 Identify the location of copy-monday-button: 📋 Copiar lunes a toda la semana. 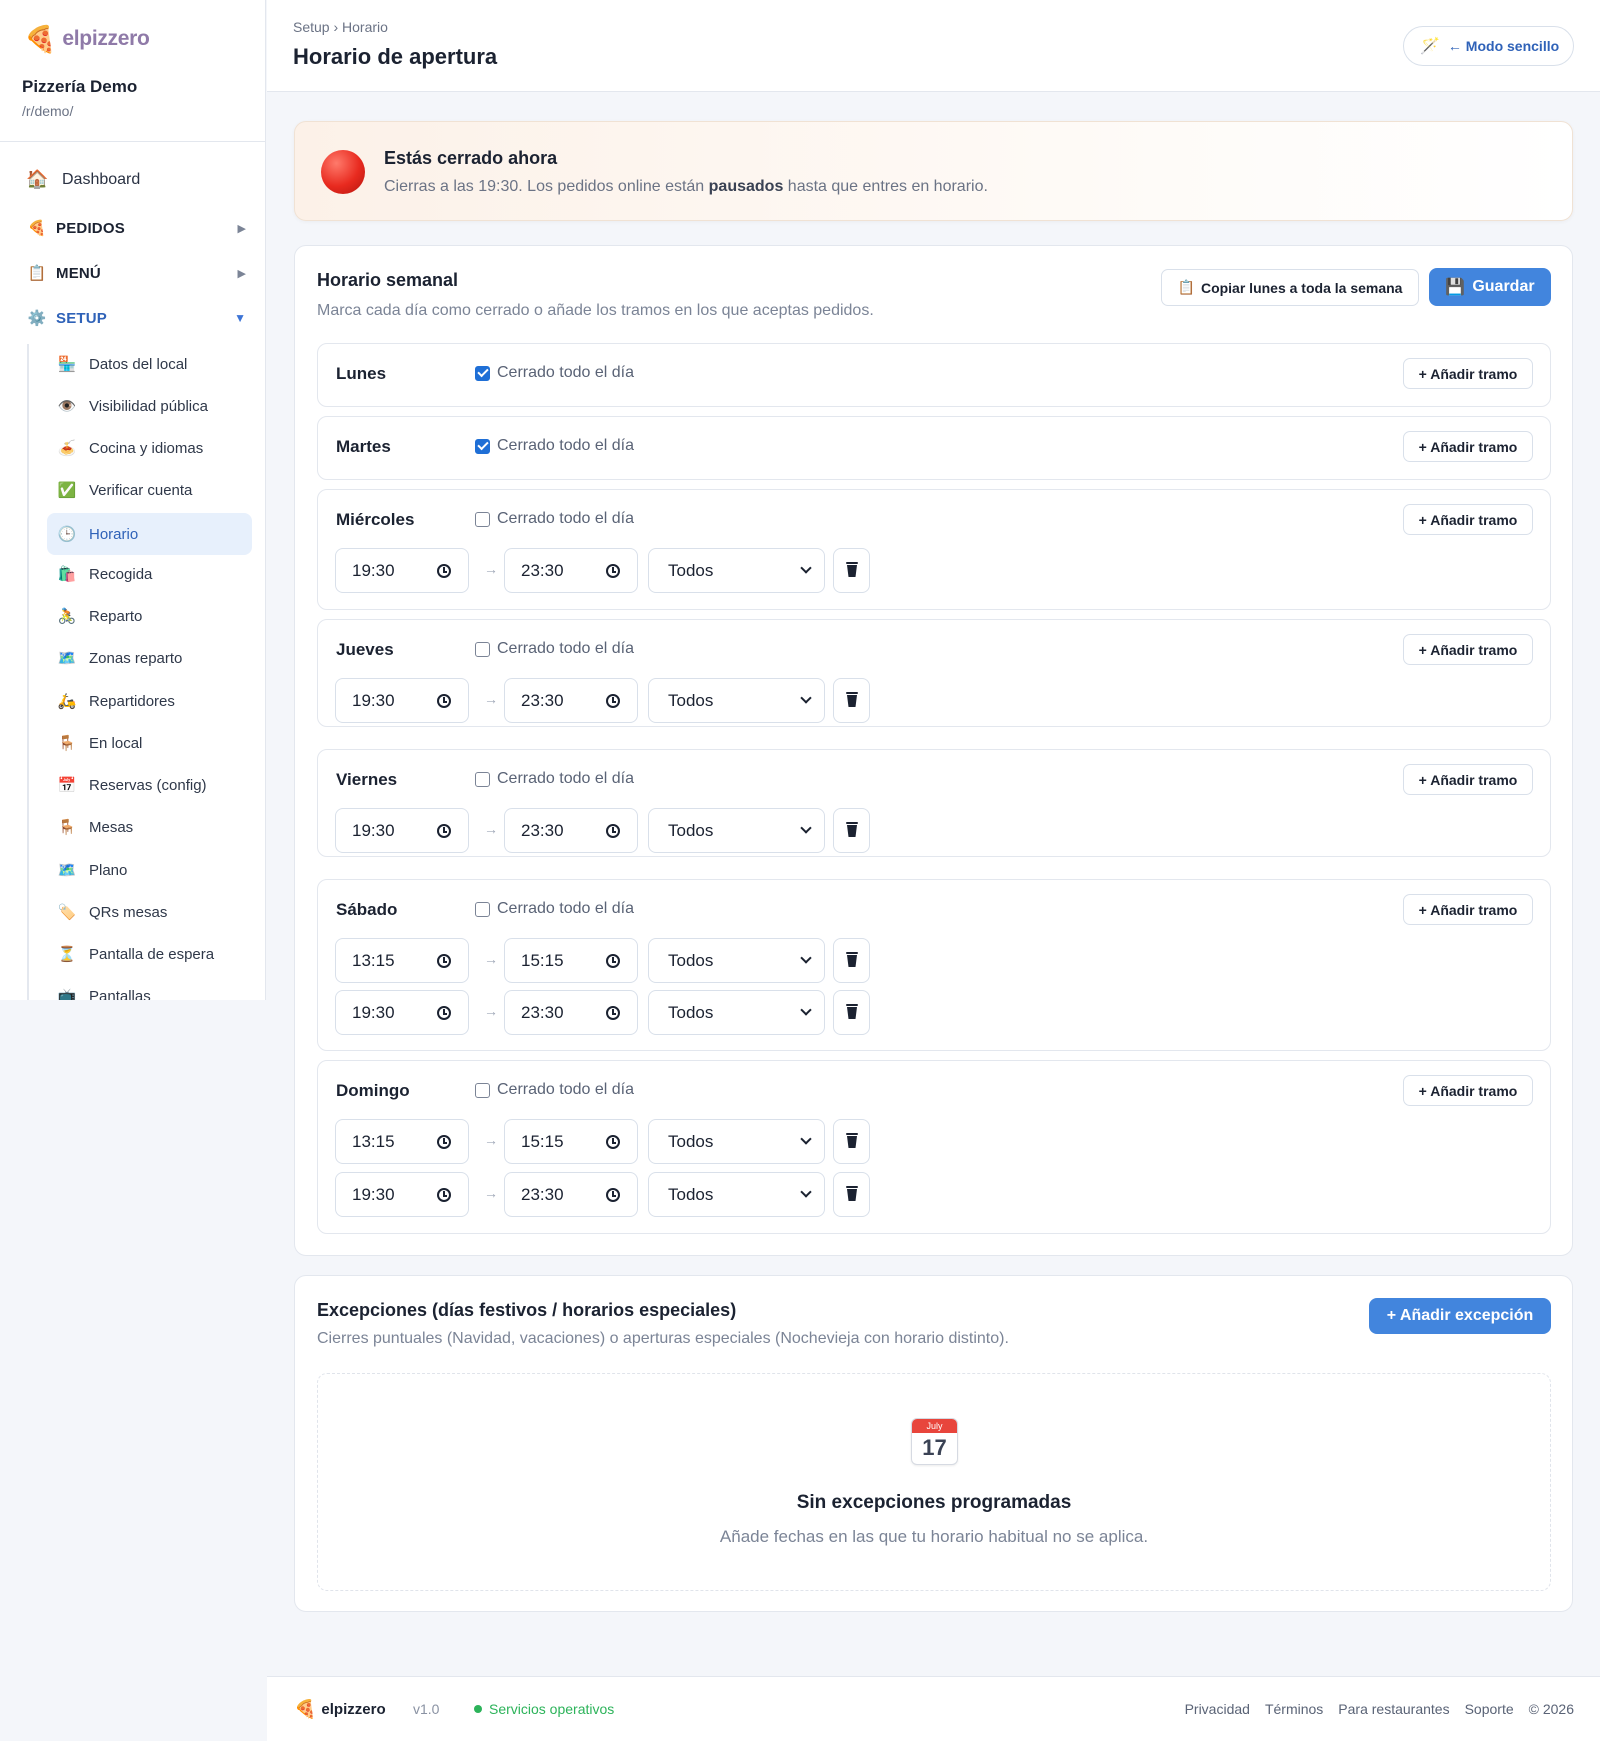
(1290, 287).